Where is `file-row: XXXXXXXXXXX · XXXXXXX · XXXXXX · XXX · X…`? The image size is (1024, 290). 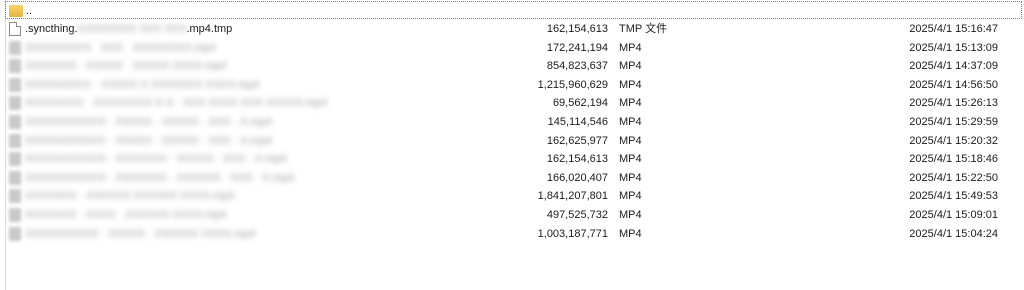
file-row: XXXXXXXXXXX · XXXXXXX · XXXXXX · XXX · X… is located at coordinates (514, 178).